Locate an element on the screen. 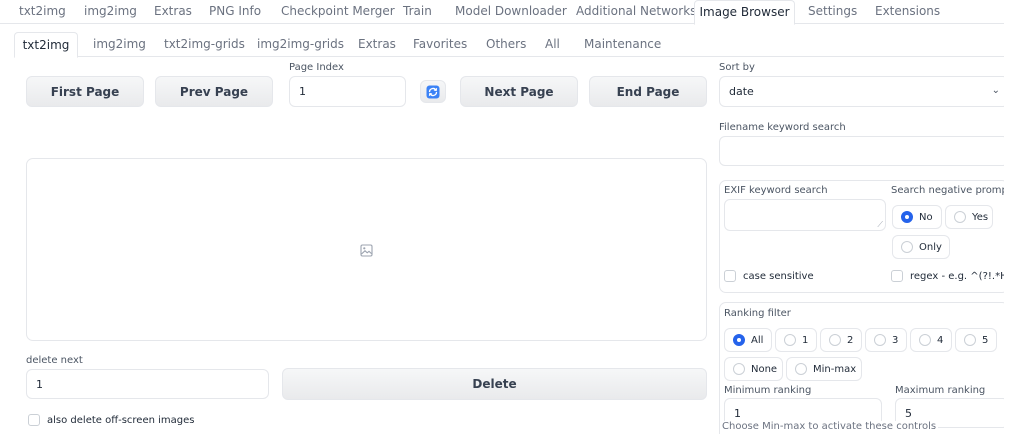 This screenshot has width=1024, height=434. subtab-txt2img: txt2img is located at coordinates (46, 45).